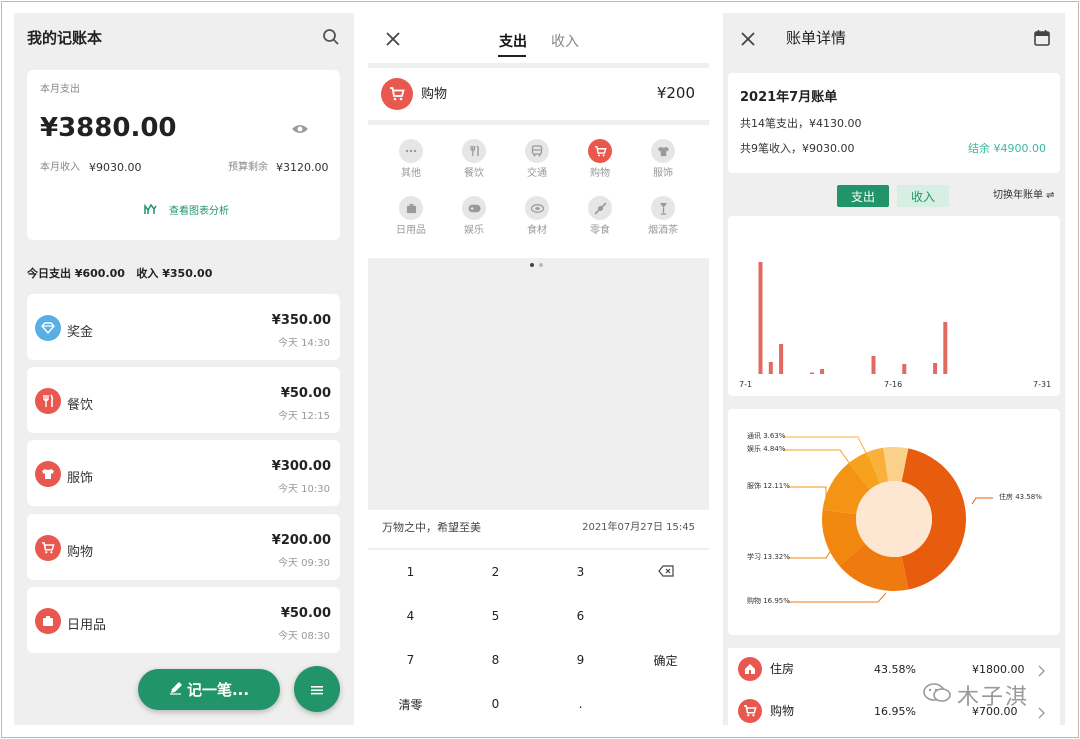  I want to click on transaction-row: 服饰 ¥300.00 今天 10:30, so click(183, 473).